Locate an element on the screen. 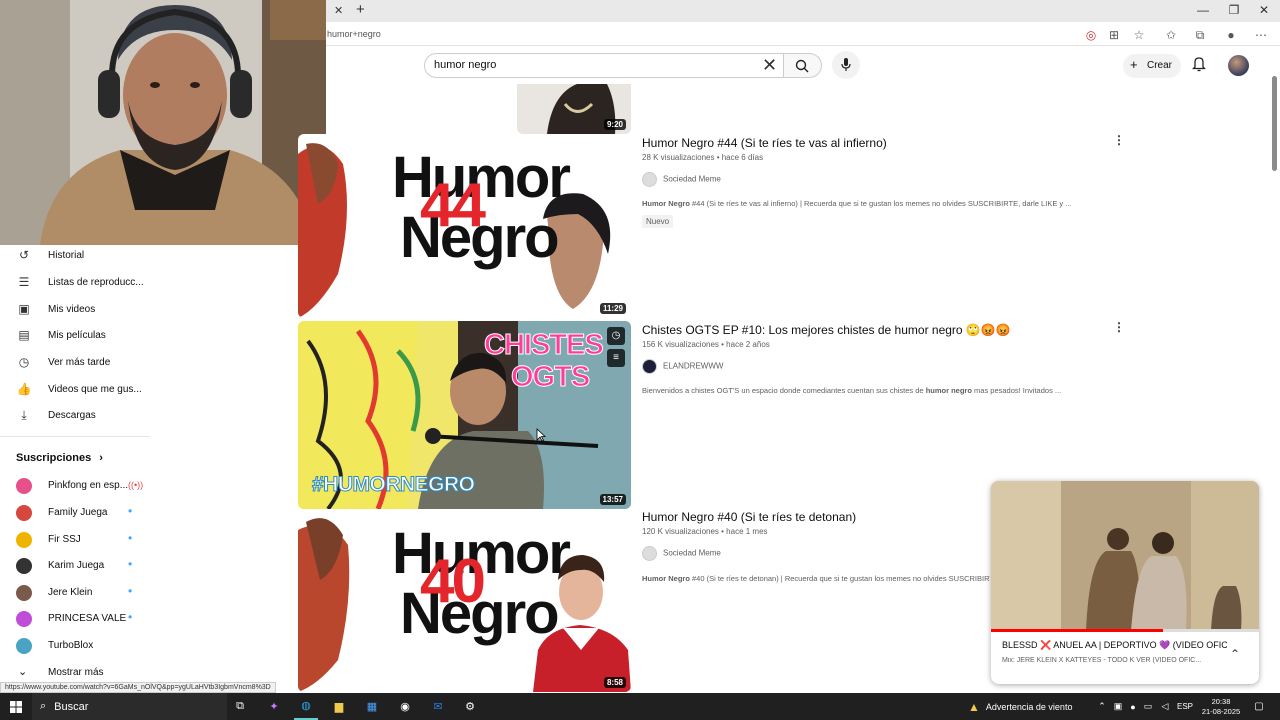  restore-icon: ❐ is located at coordinates (1234, 10).